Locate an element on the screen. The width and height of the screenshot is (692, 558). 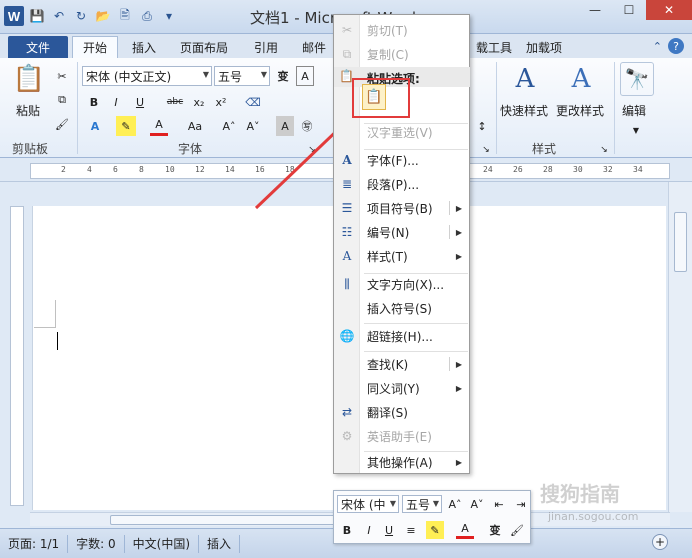
menu-item-translate: ⇄ 翻译(S) is located at coordinates (402, 412).